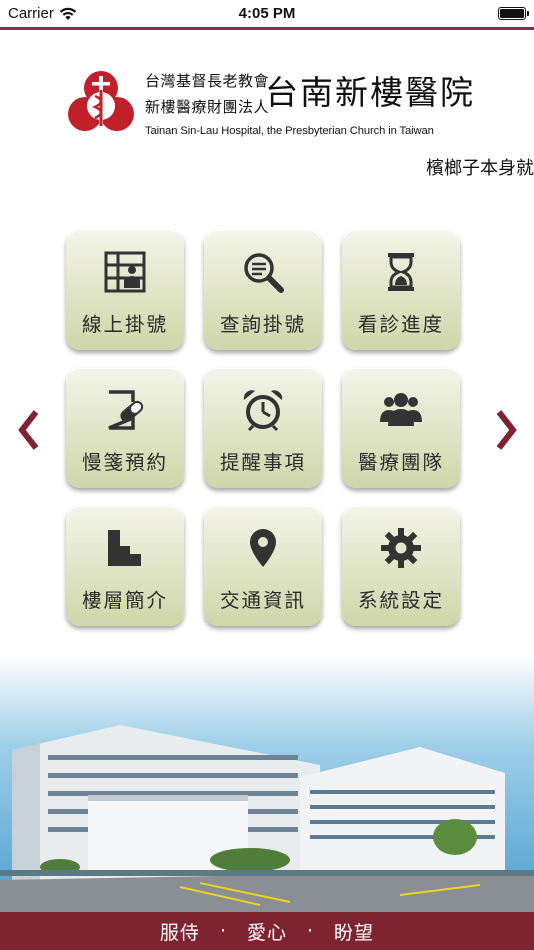 The image size is (534, 950). Describe the element at coordinates (124, 600) in the screenshot. I see `menu-label: 樓層簡介` at that location.